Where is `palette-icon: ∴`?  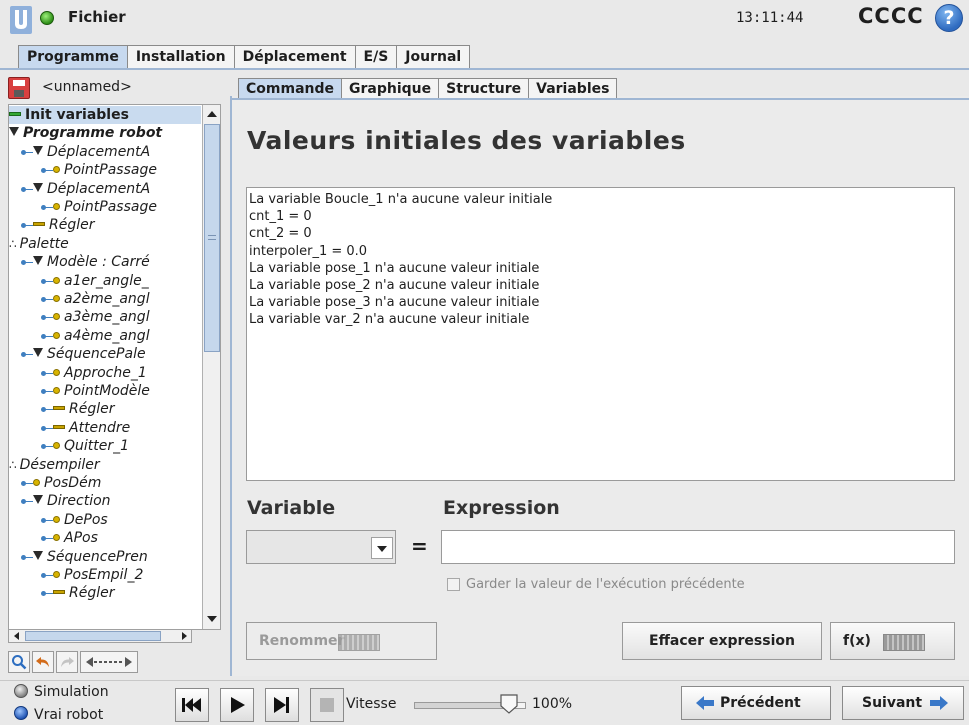
palette-icon: ∴ is located at coordinates (13, 464).